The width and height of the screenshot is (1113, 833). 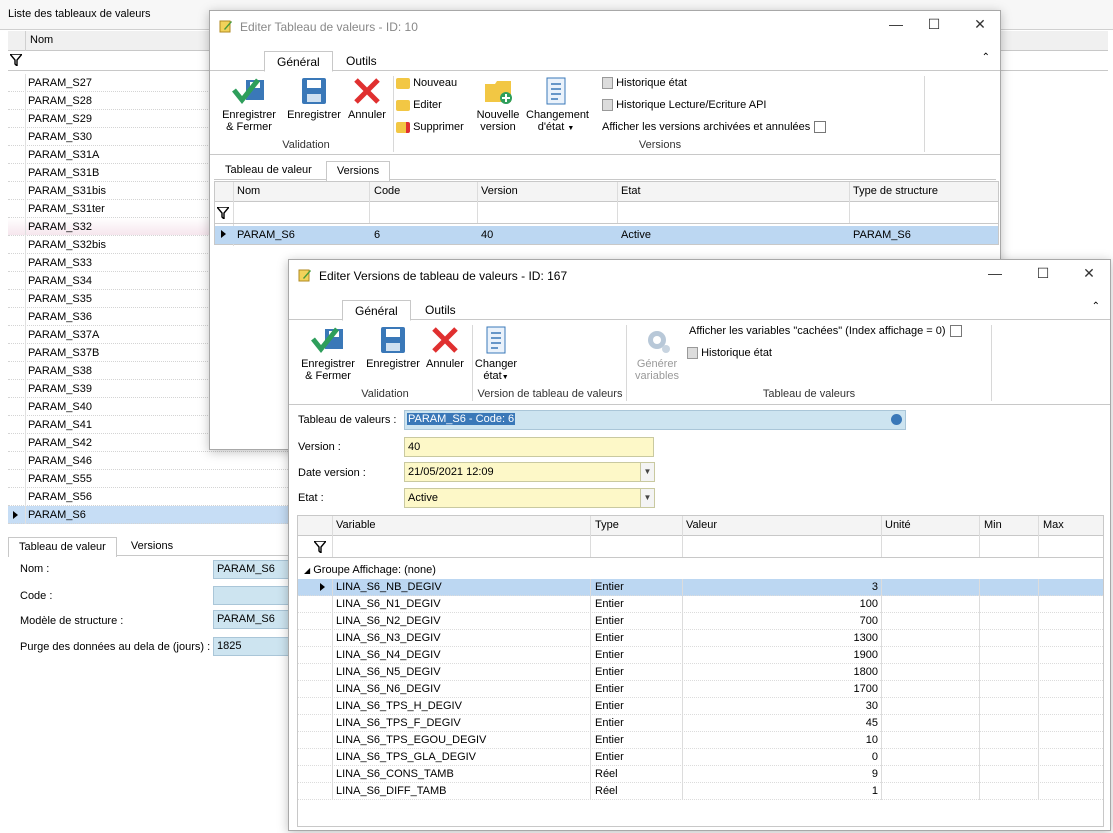 What do you see at coordinates (700, 774) in the screenshot?
I see `table-row: LINA_S6_CONS_TAMB Réel 9` at bounding box center [700, 774].